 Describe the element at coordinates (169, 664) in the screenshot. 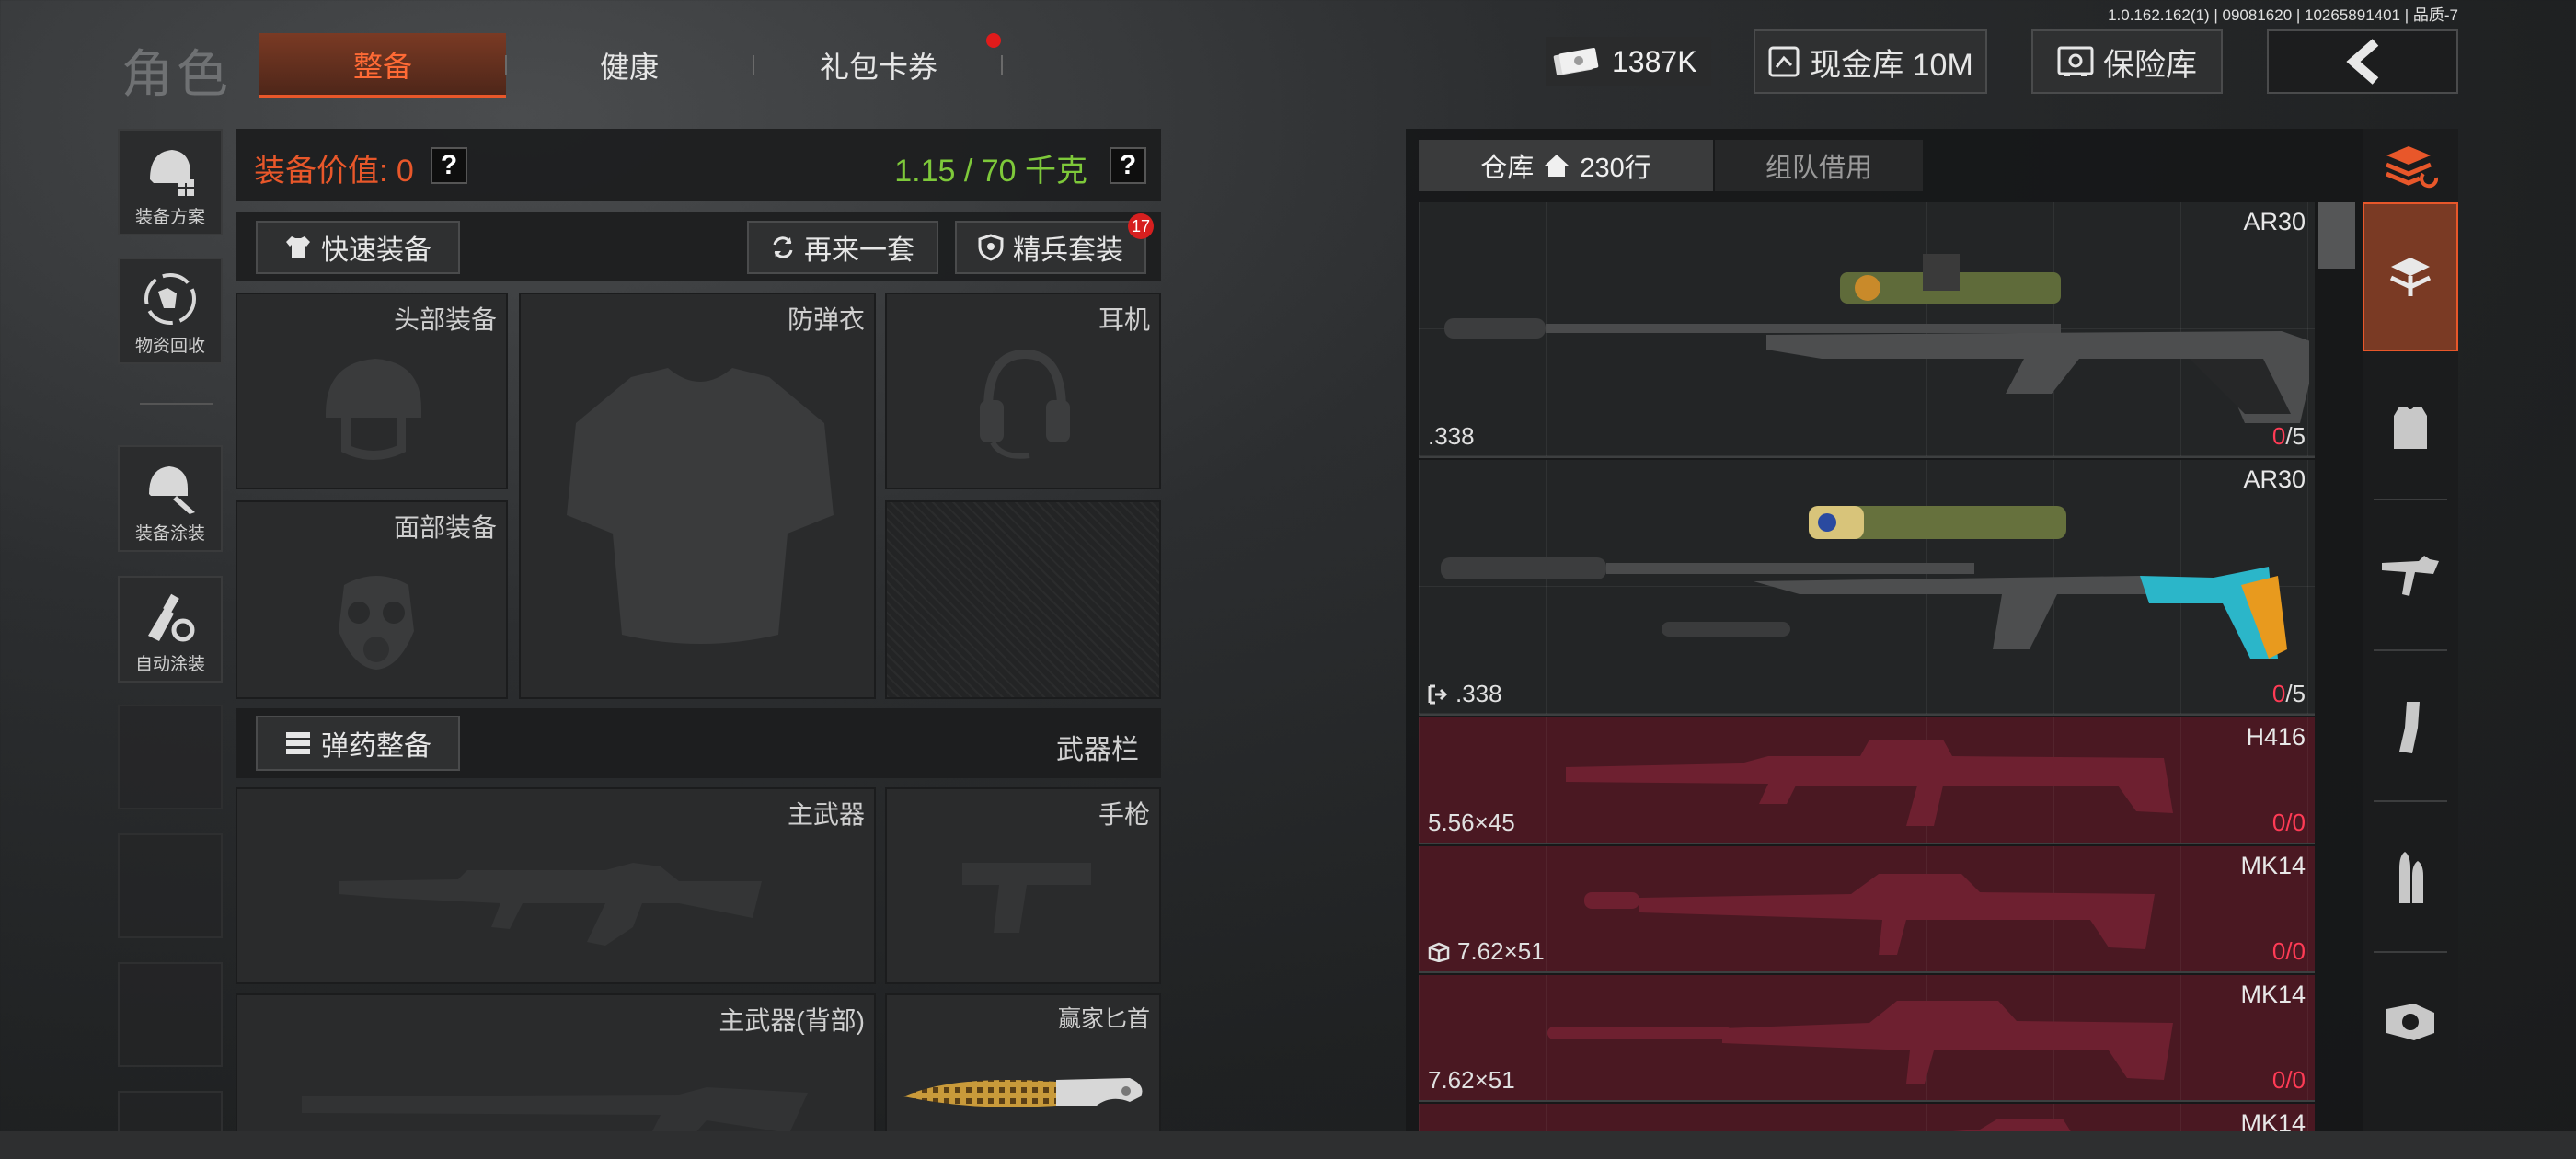

I see `auto-paint-label: 自动涂装` at that location.